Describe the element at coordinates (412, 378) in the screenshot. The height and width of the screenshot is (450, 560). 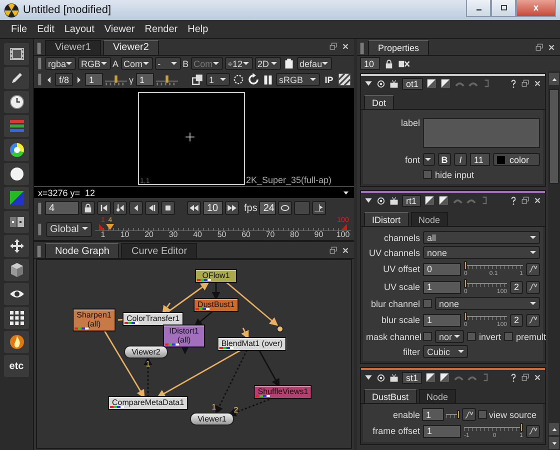
I see `node-name-field: st1` at that location.